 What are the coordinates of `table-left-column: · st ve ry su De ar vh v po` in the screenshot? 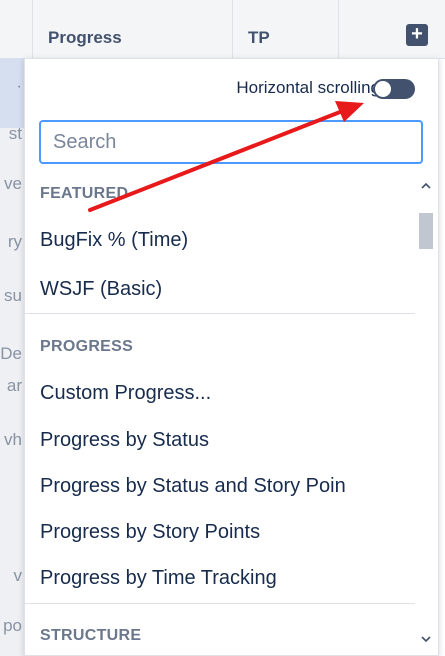 It's located at (12, 357).